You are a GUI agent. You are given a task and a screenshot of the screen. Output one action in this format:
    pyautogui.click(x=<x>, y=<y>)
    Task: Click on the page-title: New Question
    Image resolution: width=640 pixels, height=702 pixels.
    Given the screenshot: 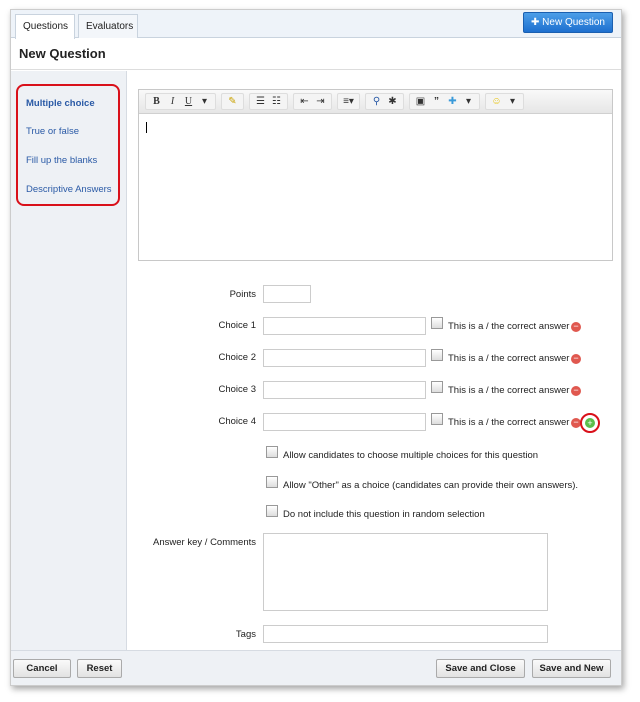 What is the action you would take?
    pyautogui.click(x=316, y=54)
    